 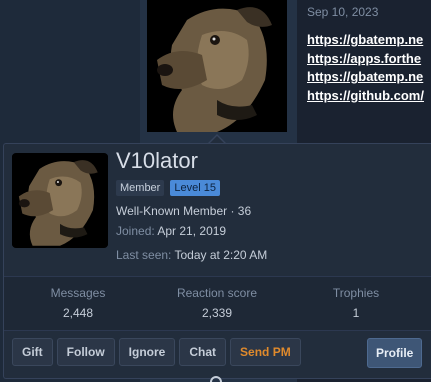 I want to click on joined-value: Apr 21, 2019, so click(x=192, y=231).